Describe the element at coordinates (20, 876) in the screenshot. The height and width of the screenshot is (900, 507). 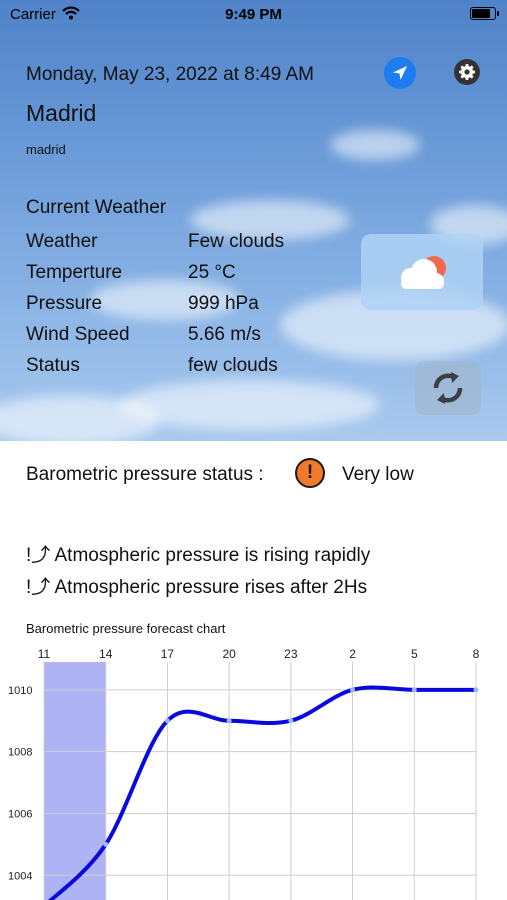
I see `y-tick-label: 1004` at that location.